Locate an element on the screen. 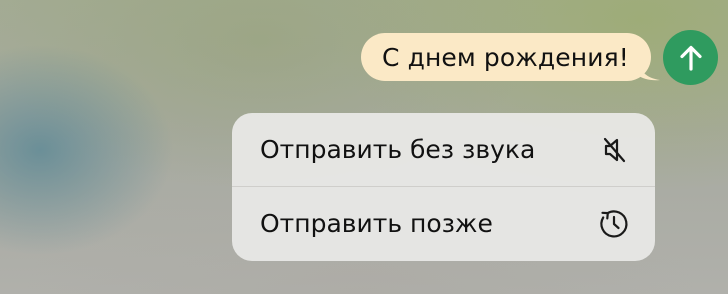 The width and height of the screenshot is (728, 294). mute-speaker-icon is located at coordinates (614, 150).